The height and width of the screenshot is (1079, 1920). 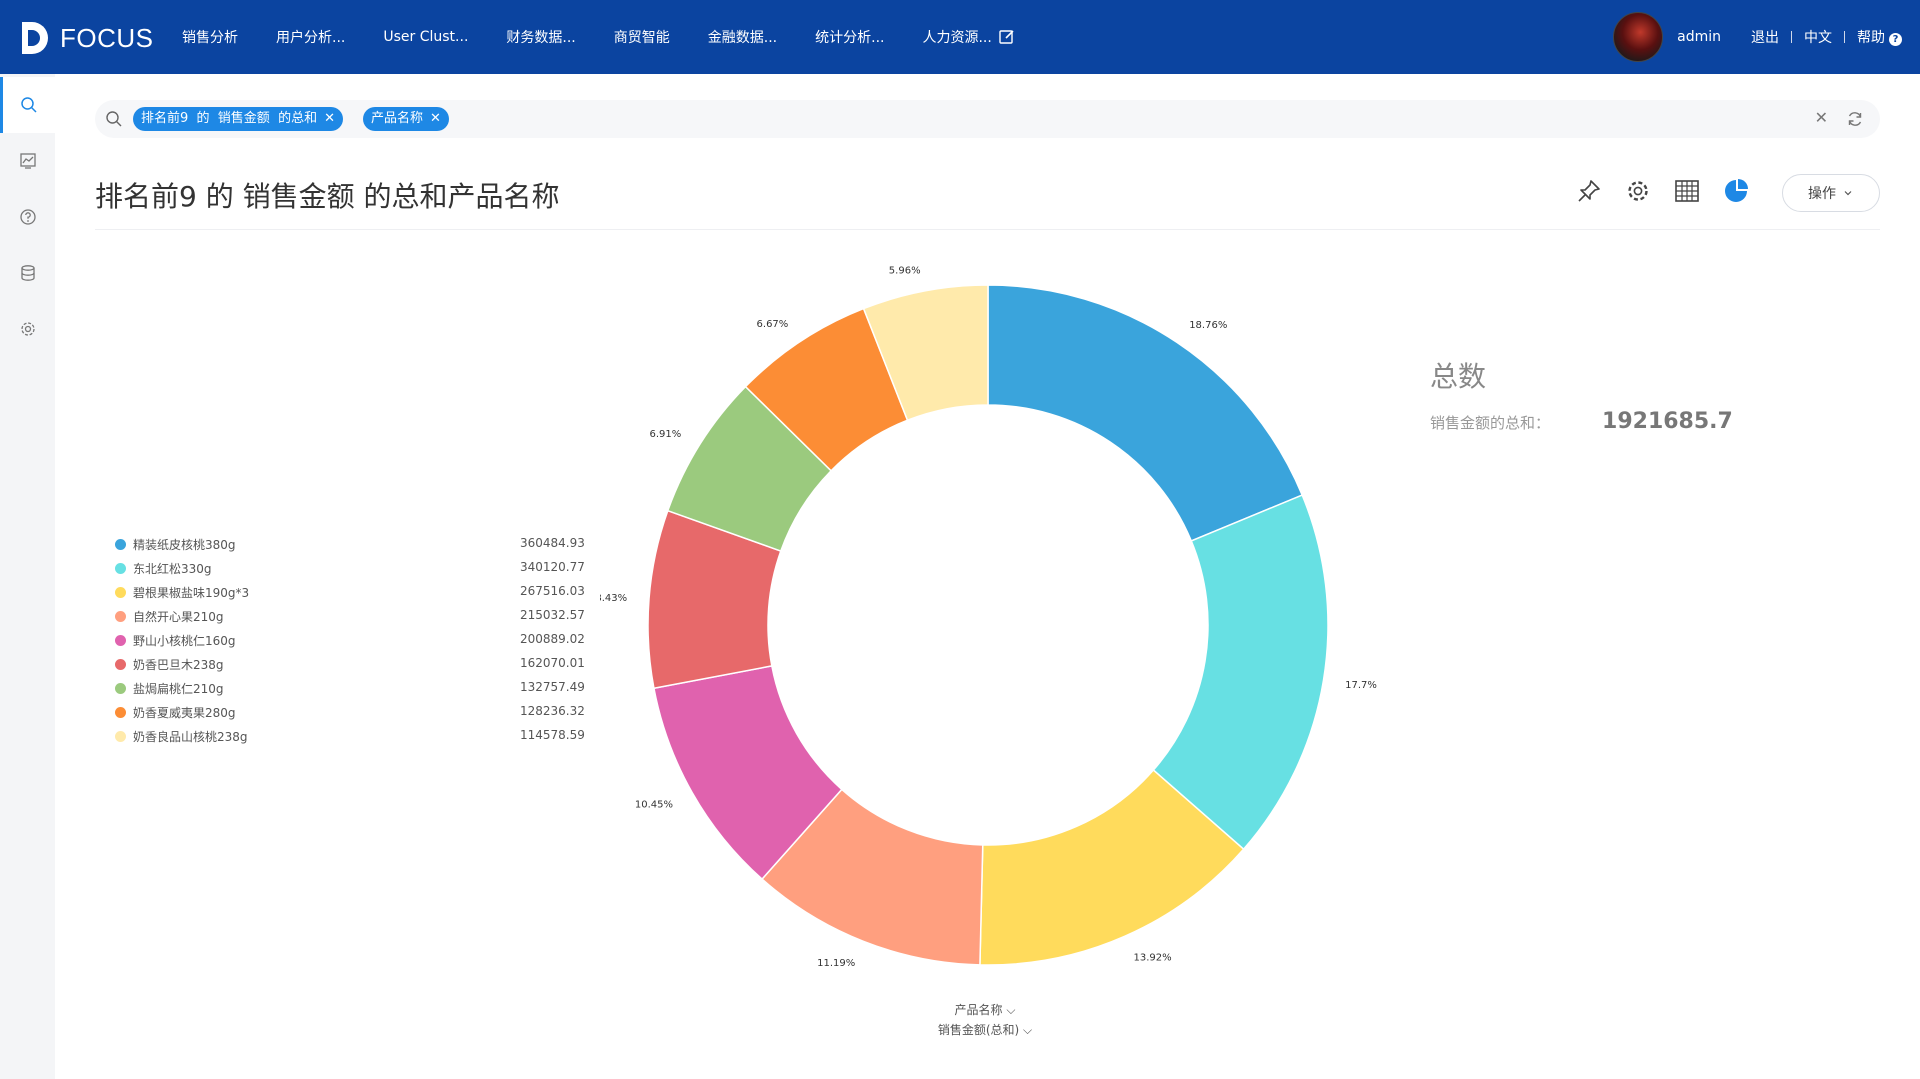 I want to click on left-rail, so click(x=27, y=576).